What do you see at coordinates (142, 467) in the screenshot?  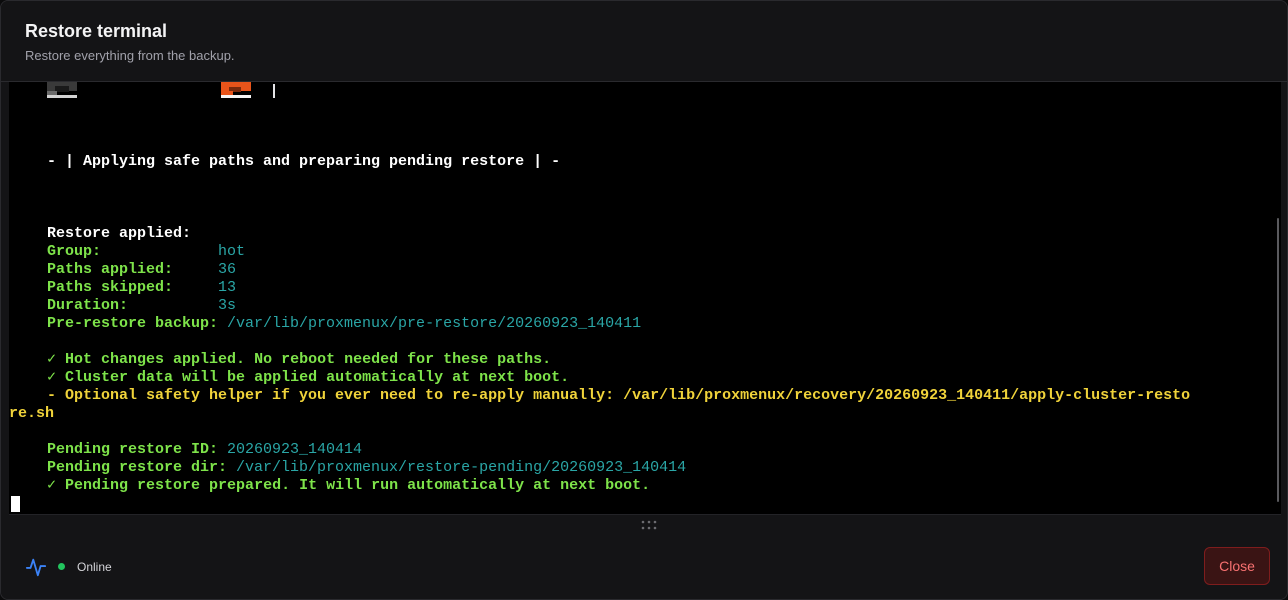 I see `pending-label: Pending restore dir:` at bounding box center [142, 467].